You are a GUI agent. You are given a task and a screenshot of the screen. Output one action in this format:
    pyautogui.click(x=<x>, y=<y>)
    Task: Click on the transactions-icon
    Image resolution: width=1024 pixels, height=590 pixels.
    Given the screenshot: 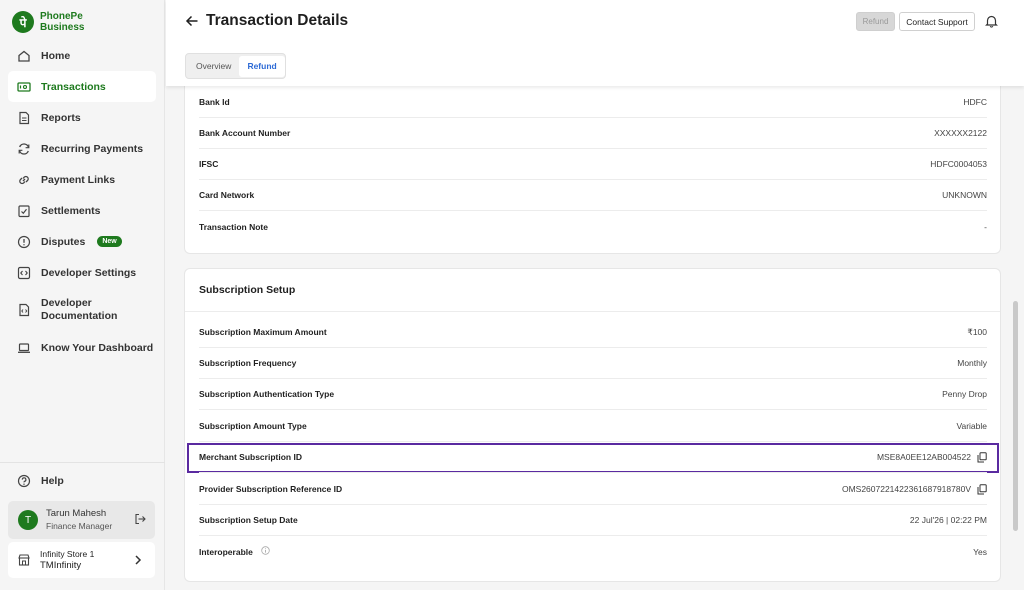 What is the action you would take?
    pyautogui.click(x=24, y=86)
    